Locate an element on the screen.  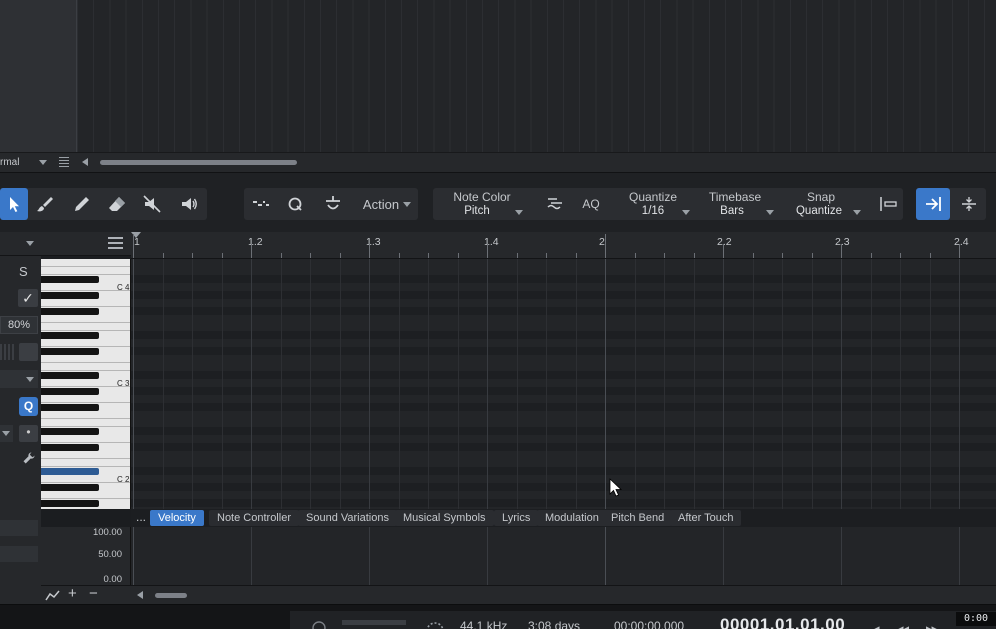
octave-label: C 4 is located at coordinates (123, 287).